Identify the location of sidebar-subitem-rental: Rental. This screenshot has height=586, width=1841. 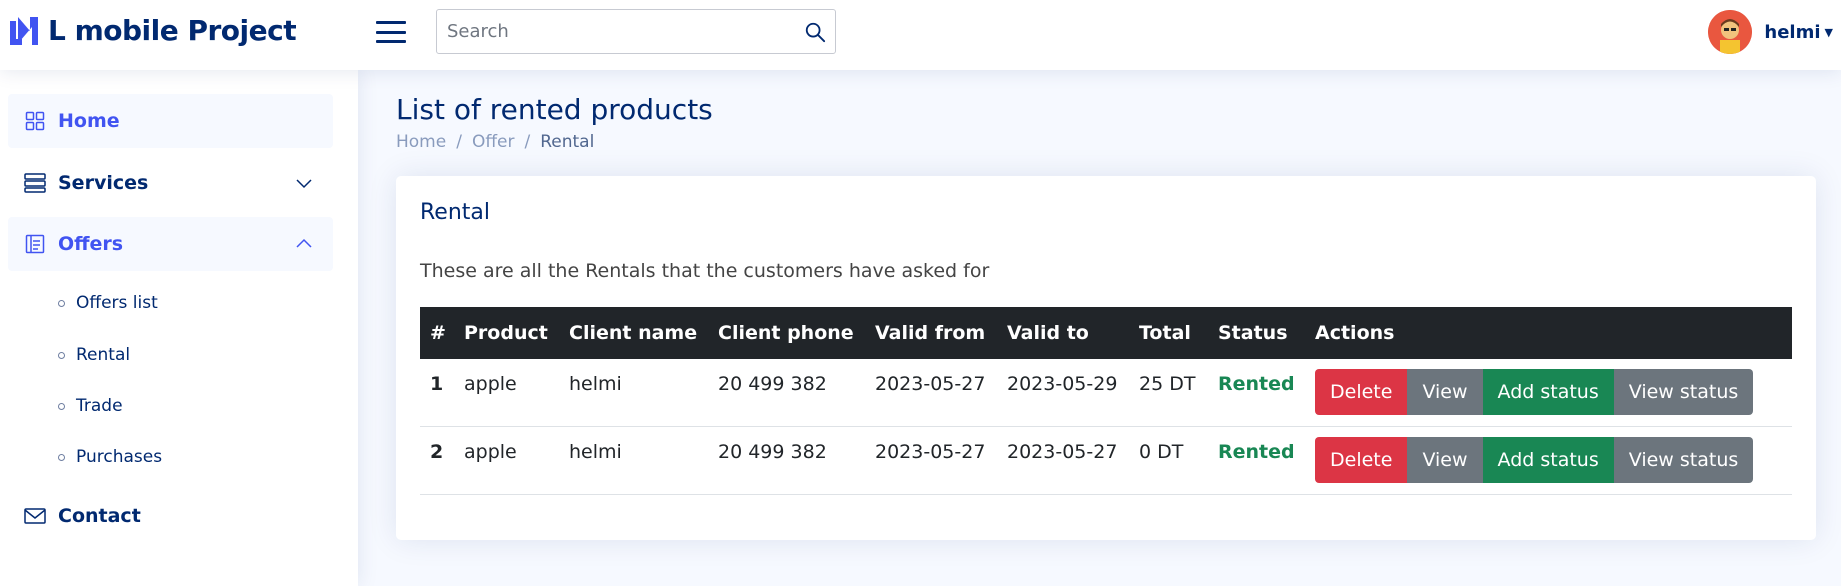
(94, 355).